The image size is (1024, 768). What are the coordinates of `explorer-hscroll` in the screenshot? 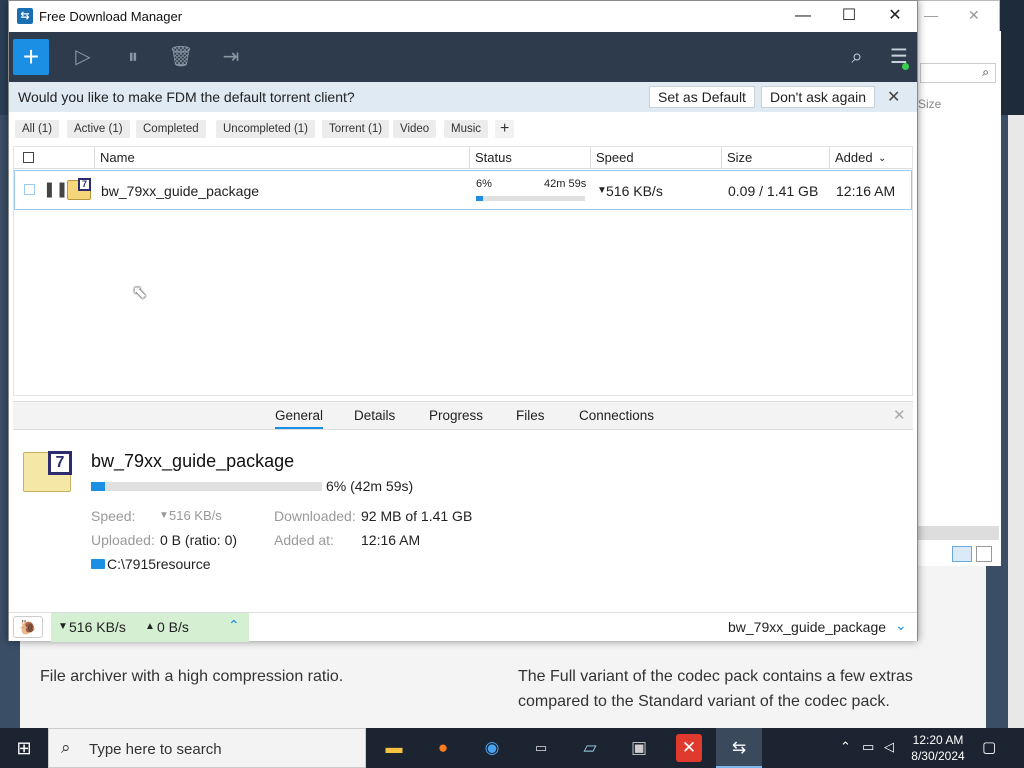 It's located at (957, 533).